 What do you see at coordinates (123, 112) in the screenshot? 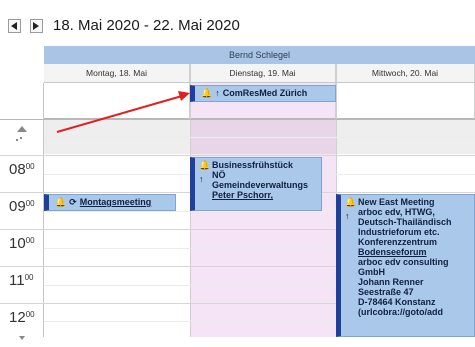
I see `annotation-arrow-icon` at bounding box center [123, 112].